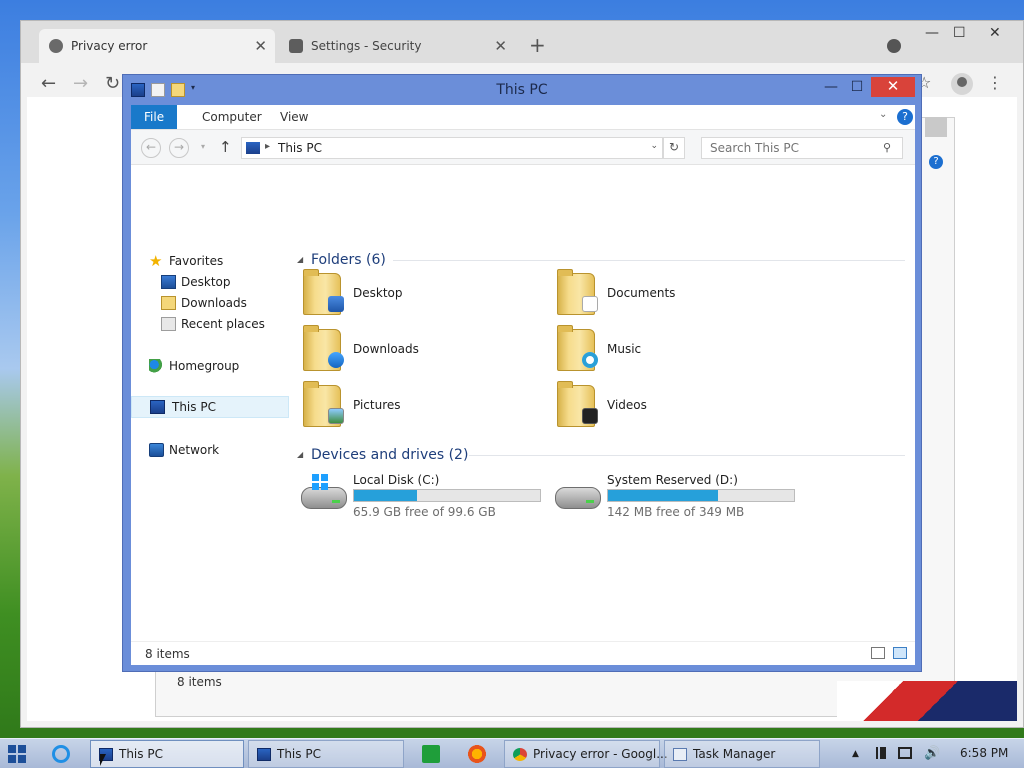 The image size is (1024, 768). I want to click on profile-dropdown-icon, so click(894, 46).